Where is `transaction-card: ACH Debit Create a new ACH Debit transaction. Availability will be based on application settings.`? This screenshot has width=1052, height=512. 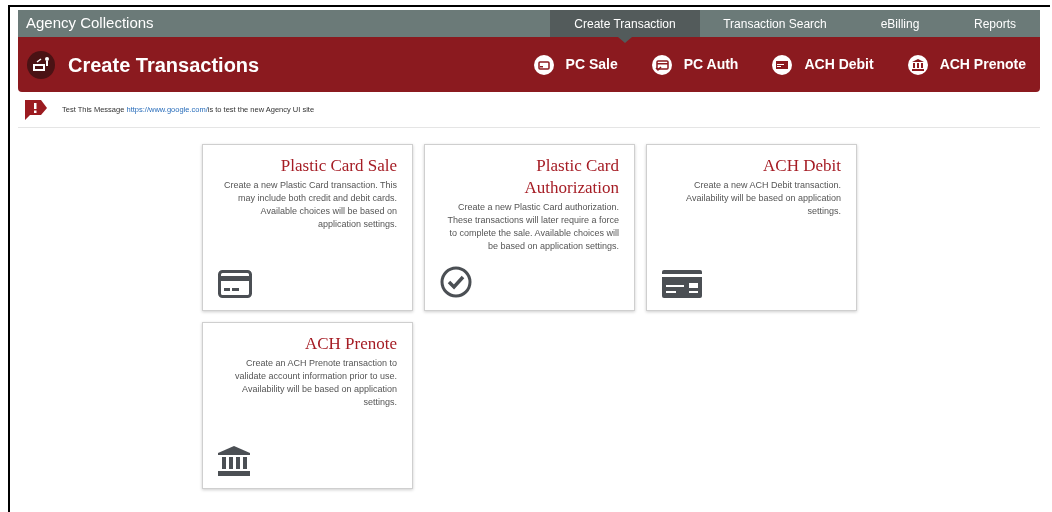 transaction-card: ACH Debit Create a new ACH Debit transaction. Availability will be based on application settings. is located at coordinates (751, 227).